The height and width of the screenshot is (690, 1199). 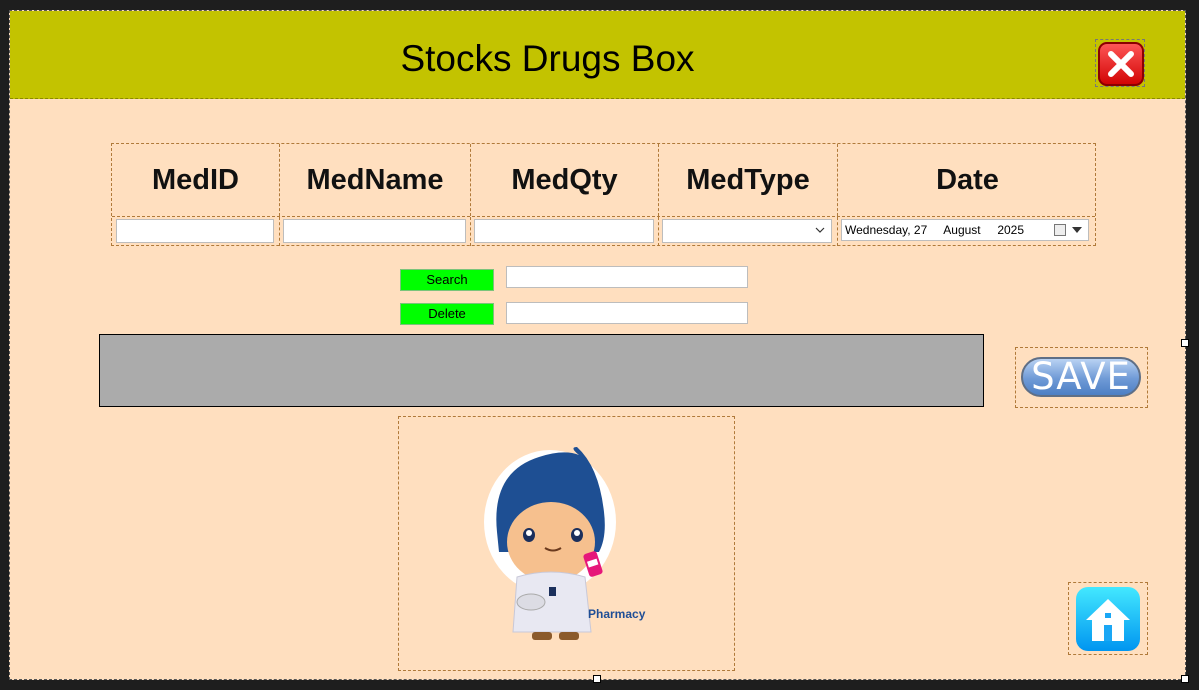 What do you see at coordinates (565, 180) in the screenshot?
I see `column-header-medqty: MedQty` at bounding box center [565, 180].